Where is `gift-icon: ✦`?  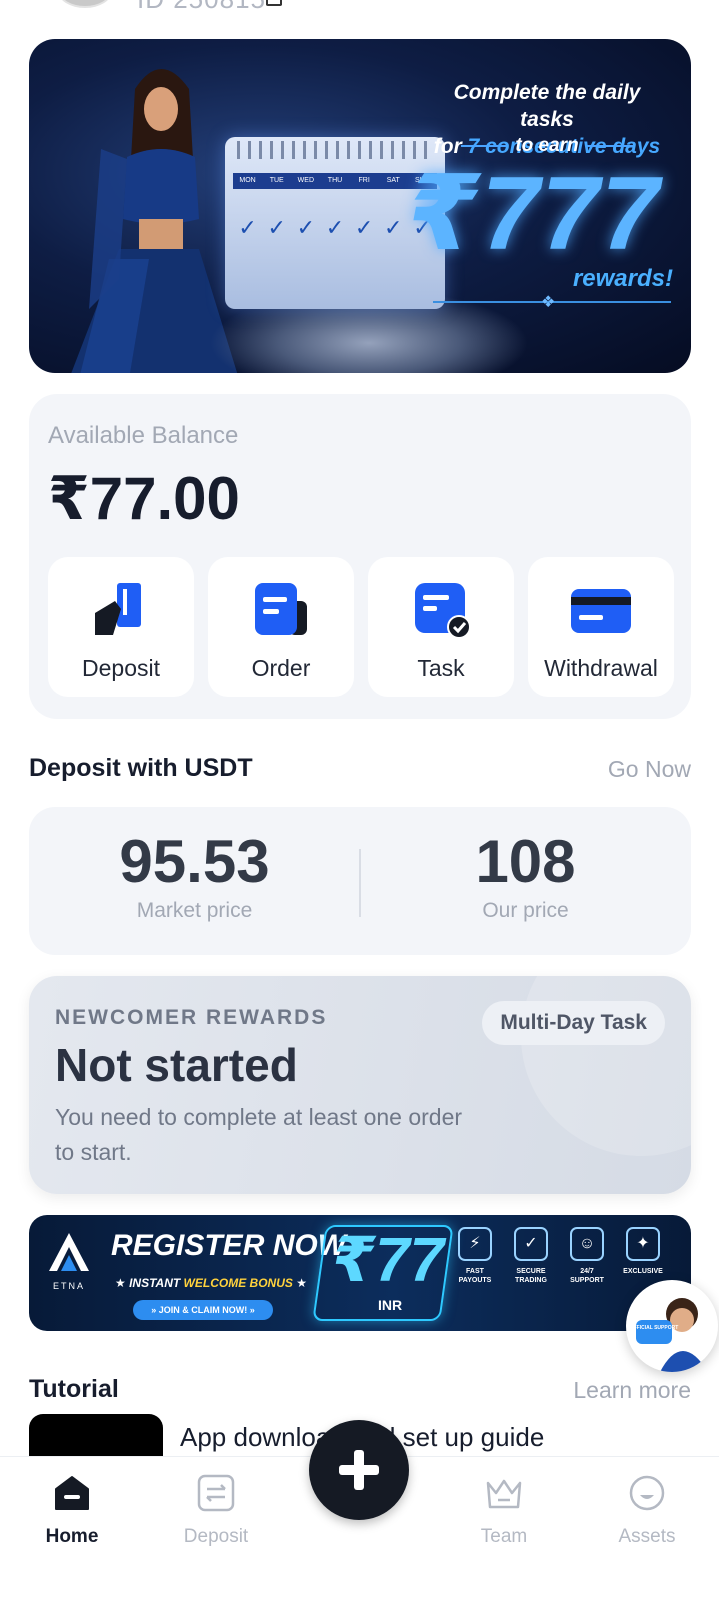 gift-icon: ✦ is located at coordinates (643, 1244).